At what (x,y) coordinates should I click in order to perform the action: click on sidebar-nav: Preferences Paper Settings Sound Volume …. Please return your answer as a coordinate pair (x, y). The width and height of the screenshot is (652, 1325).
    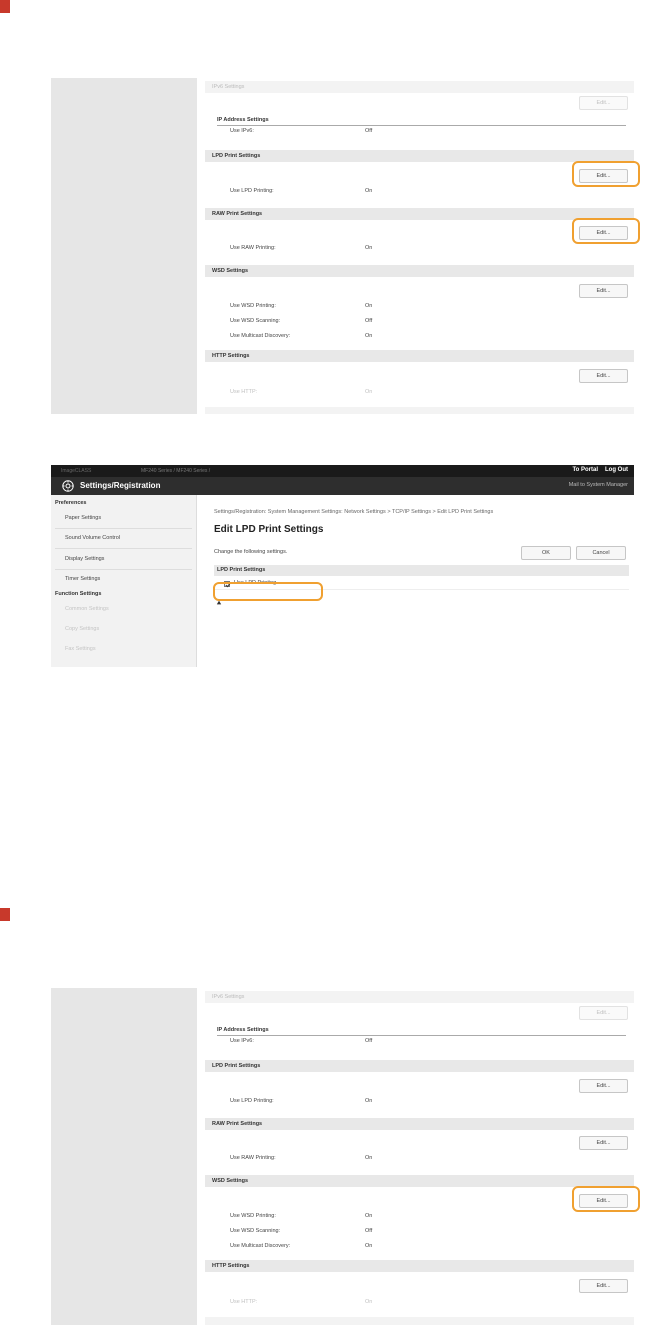
    Looking at the image, I should click on (124, 581).